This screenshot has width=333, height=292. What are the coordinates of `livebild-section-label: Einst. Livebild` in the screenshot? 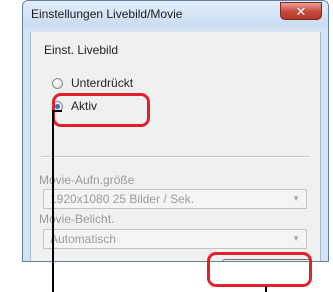 It's located at (81, 50).